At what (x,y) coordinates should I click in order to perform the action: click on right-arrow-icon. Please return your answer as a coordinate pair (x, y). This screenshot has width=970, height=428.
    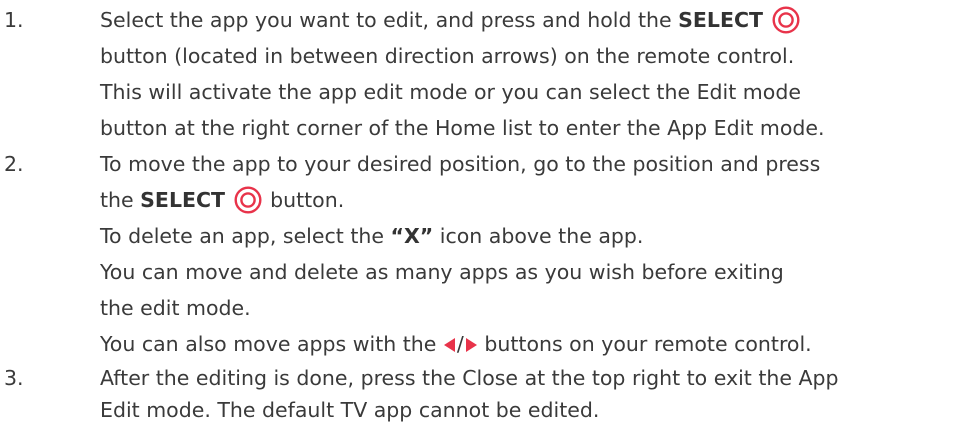
    Looking at the image, I should click on (471, 345).